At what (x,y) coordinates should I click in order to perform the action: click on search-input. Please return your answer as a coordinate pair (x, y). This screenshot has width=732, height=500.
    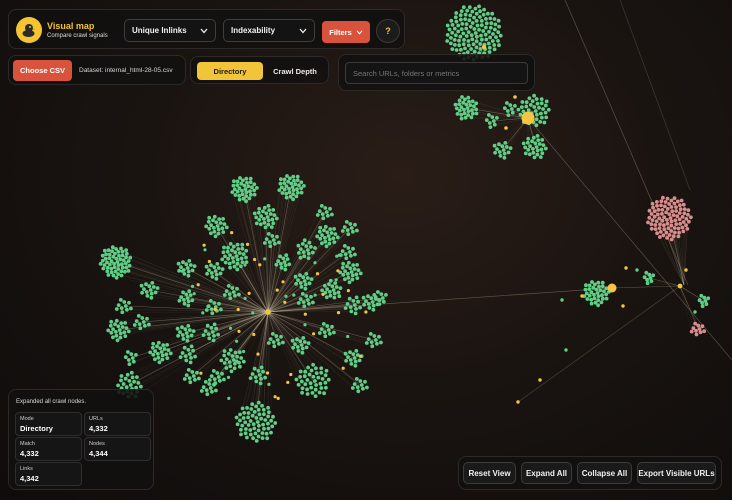
    Looking at the image, I should click on (436, 73).